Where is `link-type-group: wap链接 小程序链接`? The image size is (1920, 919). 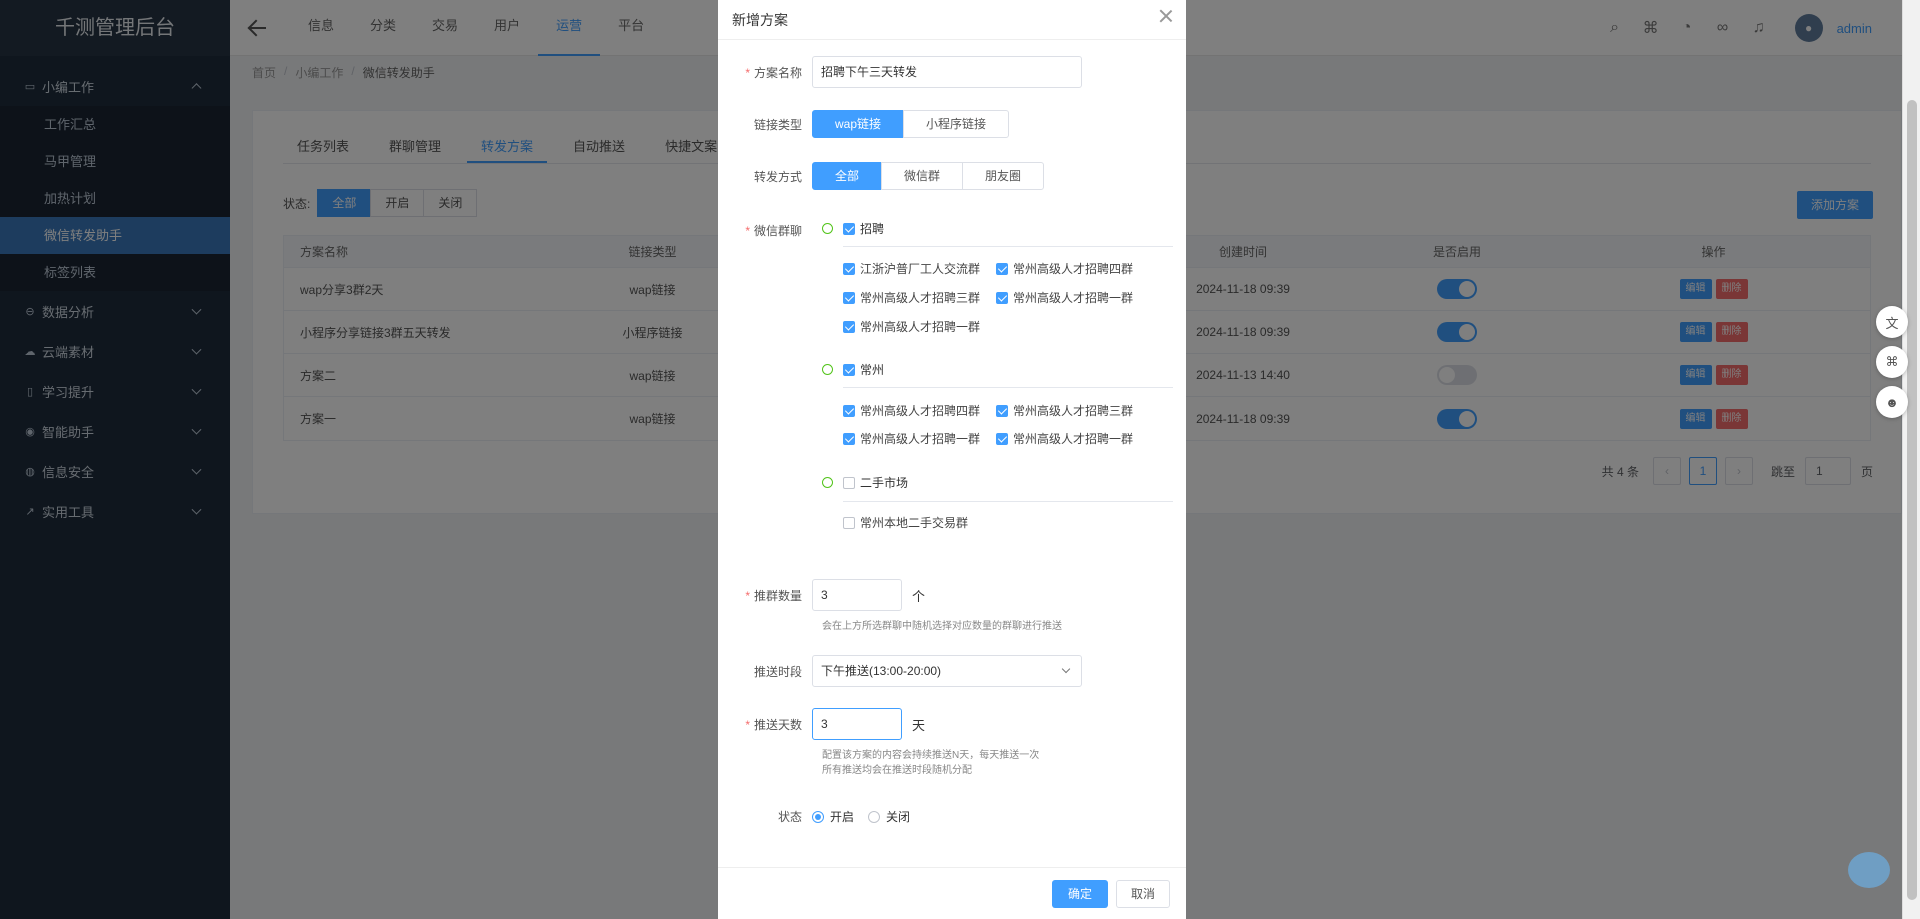 link-type-group: wap链接 小程序链接 is located at coordinates (911, 124).